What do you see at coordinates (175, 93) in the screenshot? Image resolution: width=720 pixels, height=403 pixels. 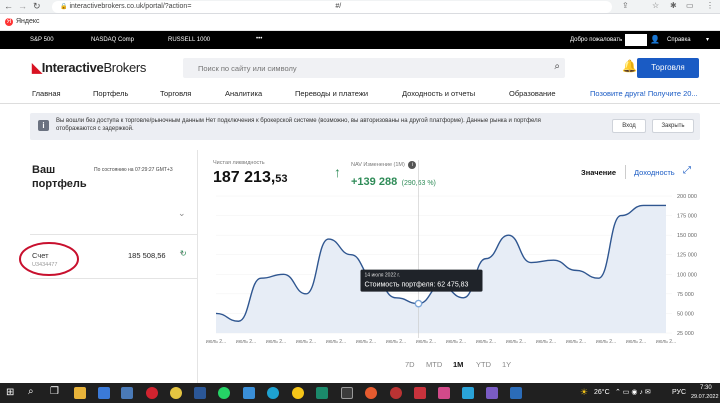 I see `nav-trade: Торговля` at bounding box center [175, 93].